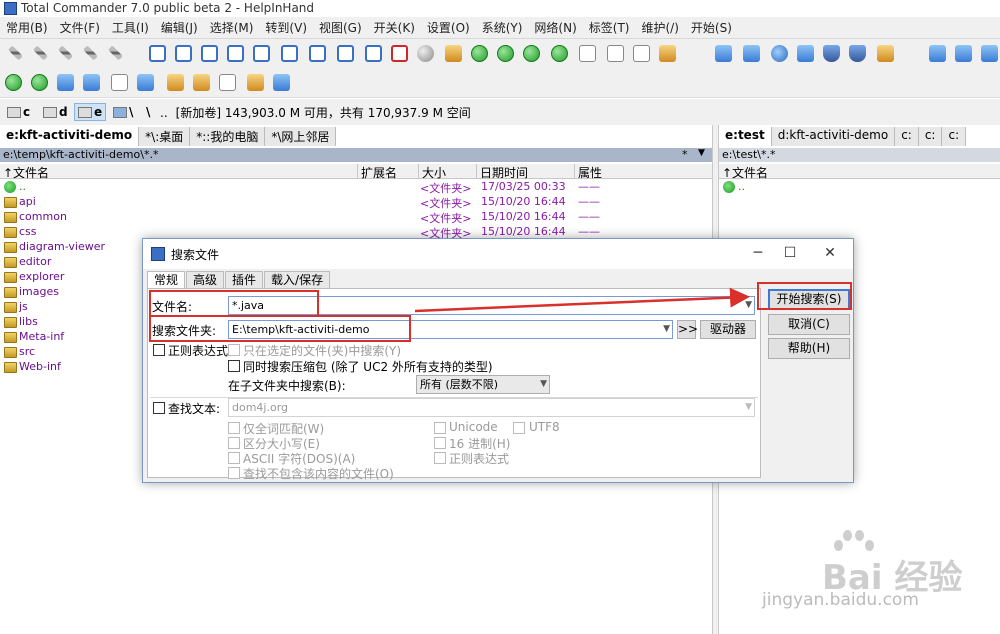  What do you see at coordinates (840, 600) in the screenshot?
I see `watermark-url: jingyan.baidu.com` at bounding box center [840, 600].